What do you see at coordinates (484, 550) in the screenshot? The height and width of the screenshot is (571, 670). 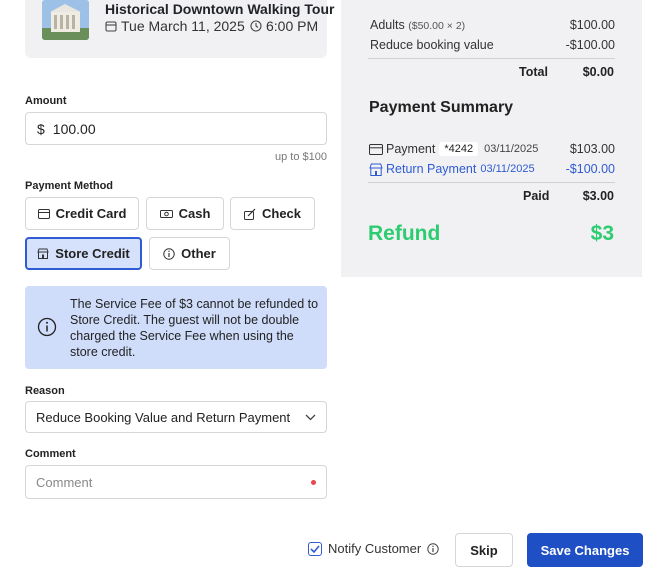 I see `skip-button: Skip` at bounding box center [484, 550].